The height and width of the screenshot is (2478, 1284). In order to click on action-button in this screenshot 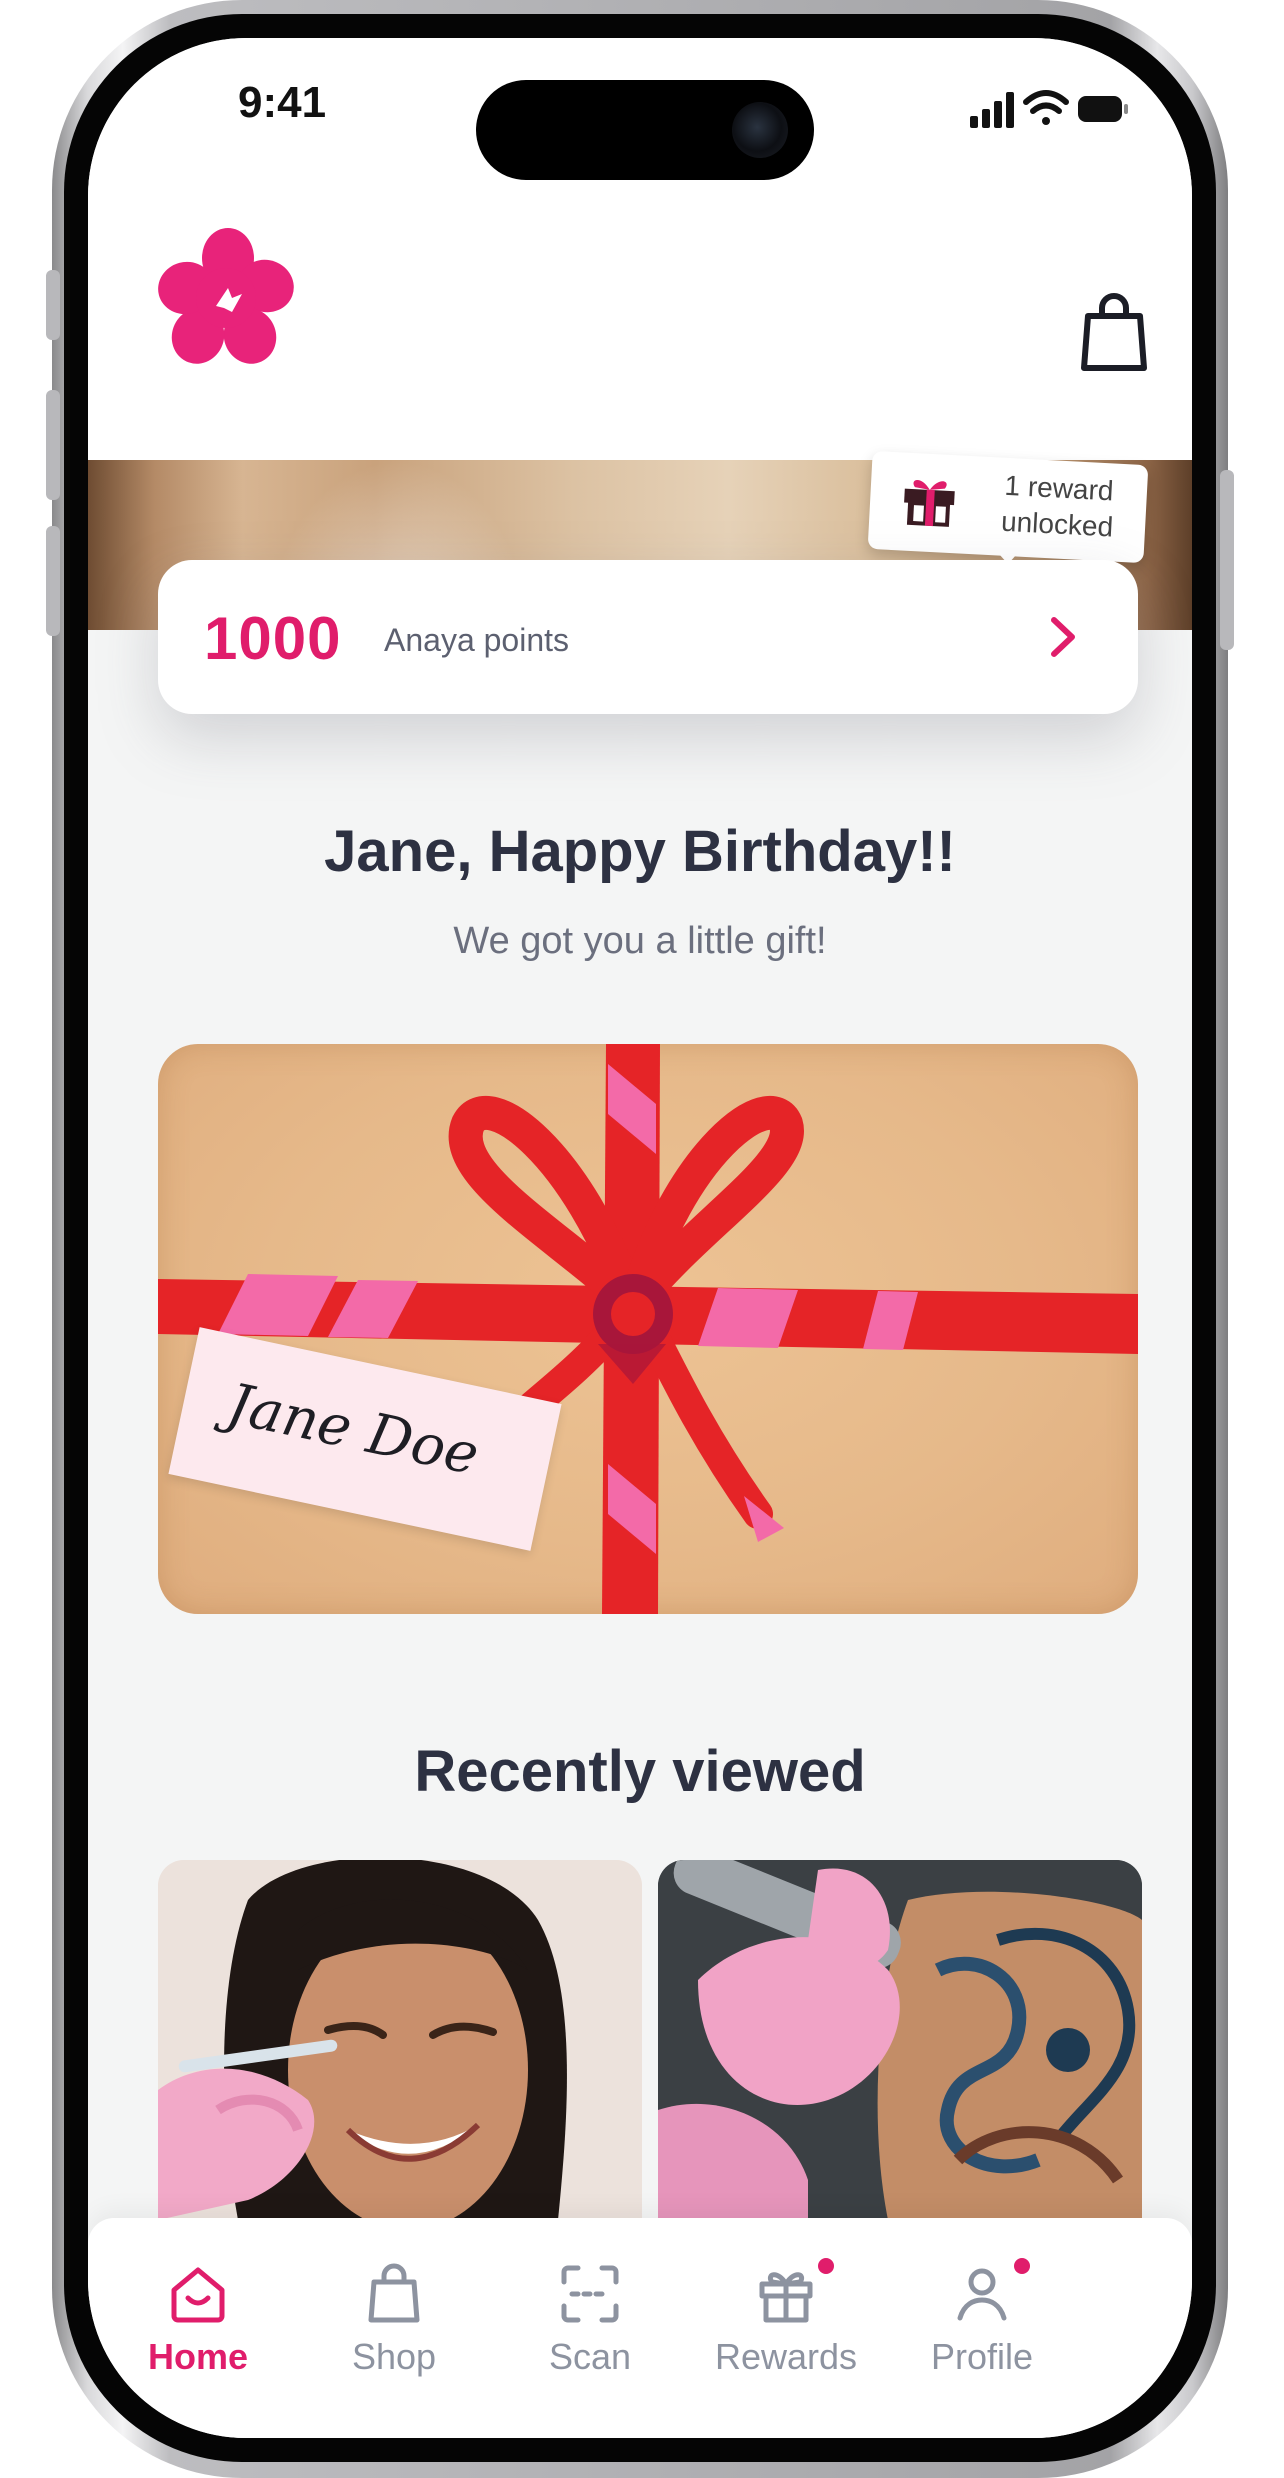, I will do `click(53, 305)`.